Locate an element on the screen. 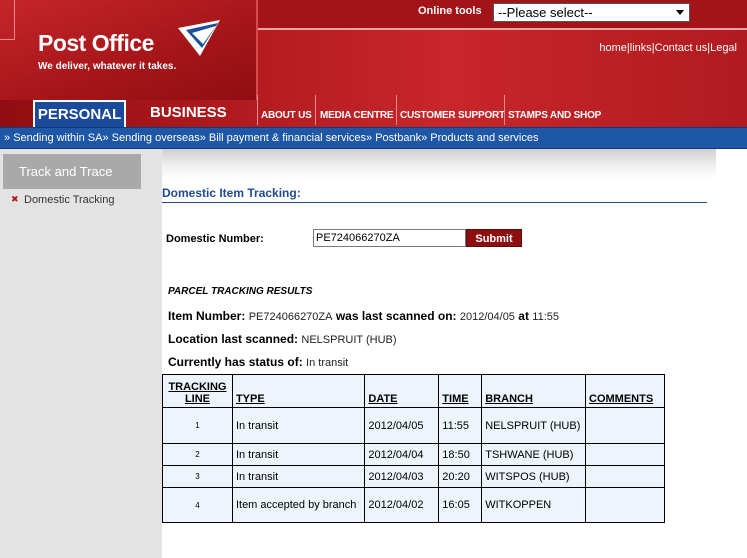 The image size is (747, 558). page-title: Domestic Item Tracking: is located at coordinates (231, 193).